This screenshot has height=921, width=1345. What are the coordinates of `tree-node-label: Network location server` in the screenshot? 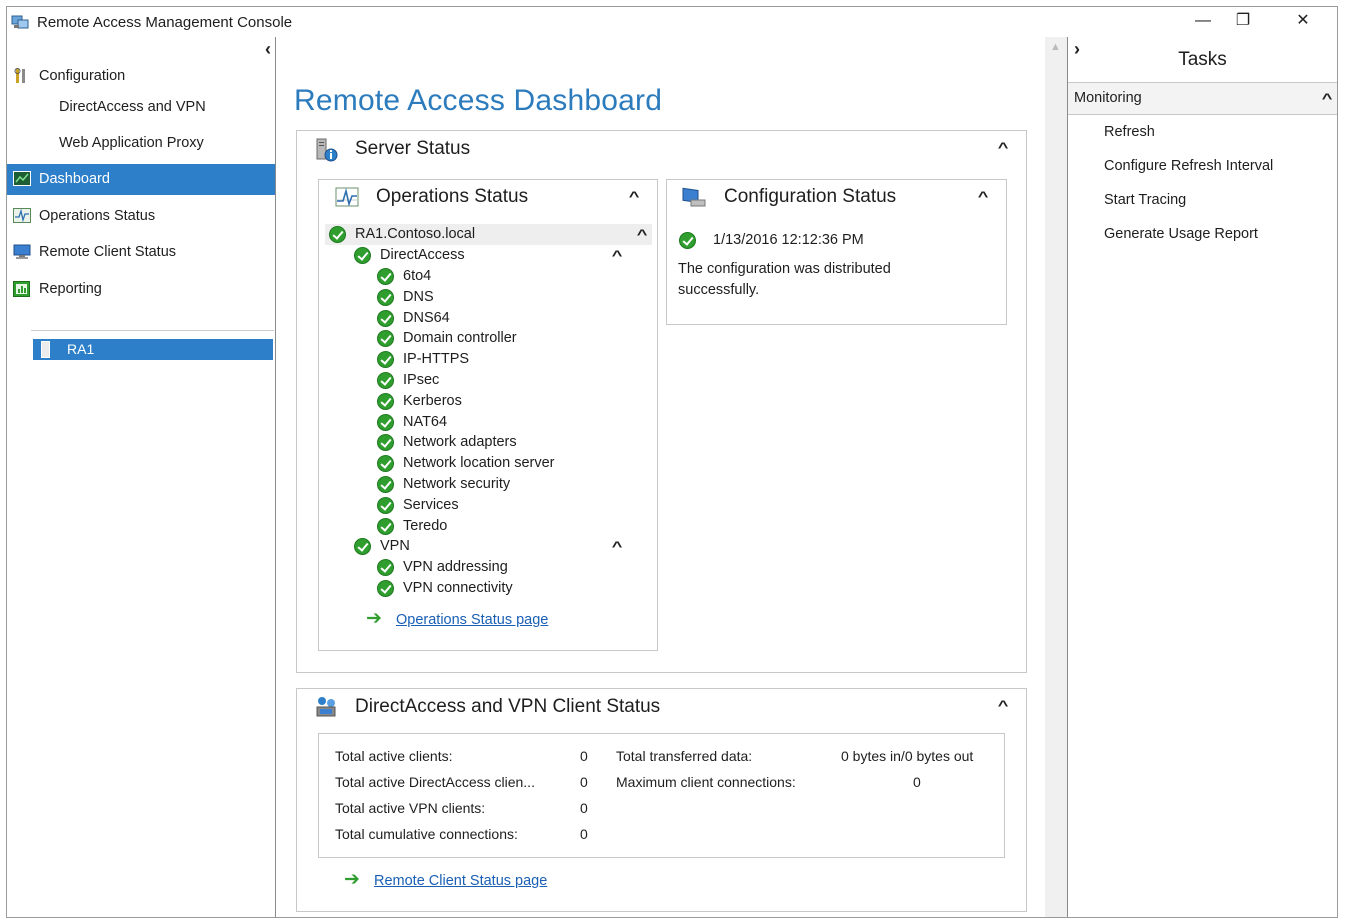 It's located at (479, 463).